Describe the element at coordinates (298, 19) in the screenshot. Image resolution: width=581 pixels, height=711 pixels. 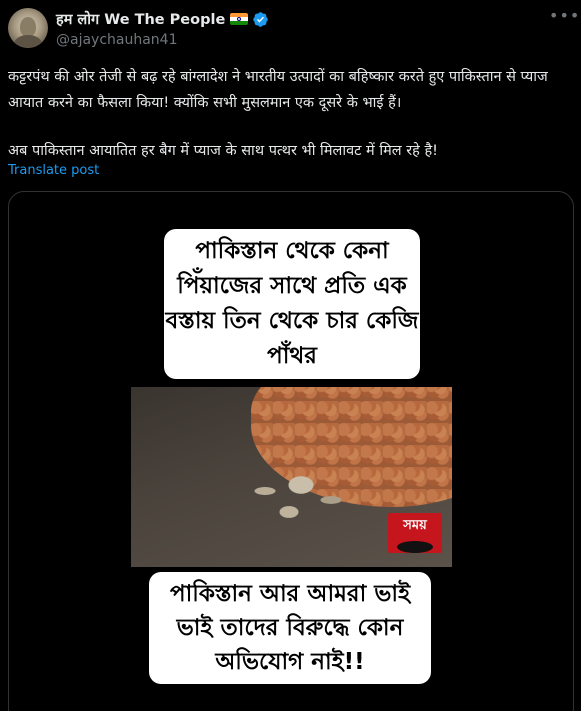
I see `name-row: हम लोग We The People` at that location.